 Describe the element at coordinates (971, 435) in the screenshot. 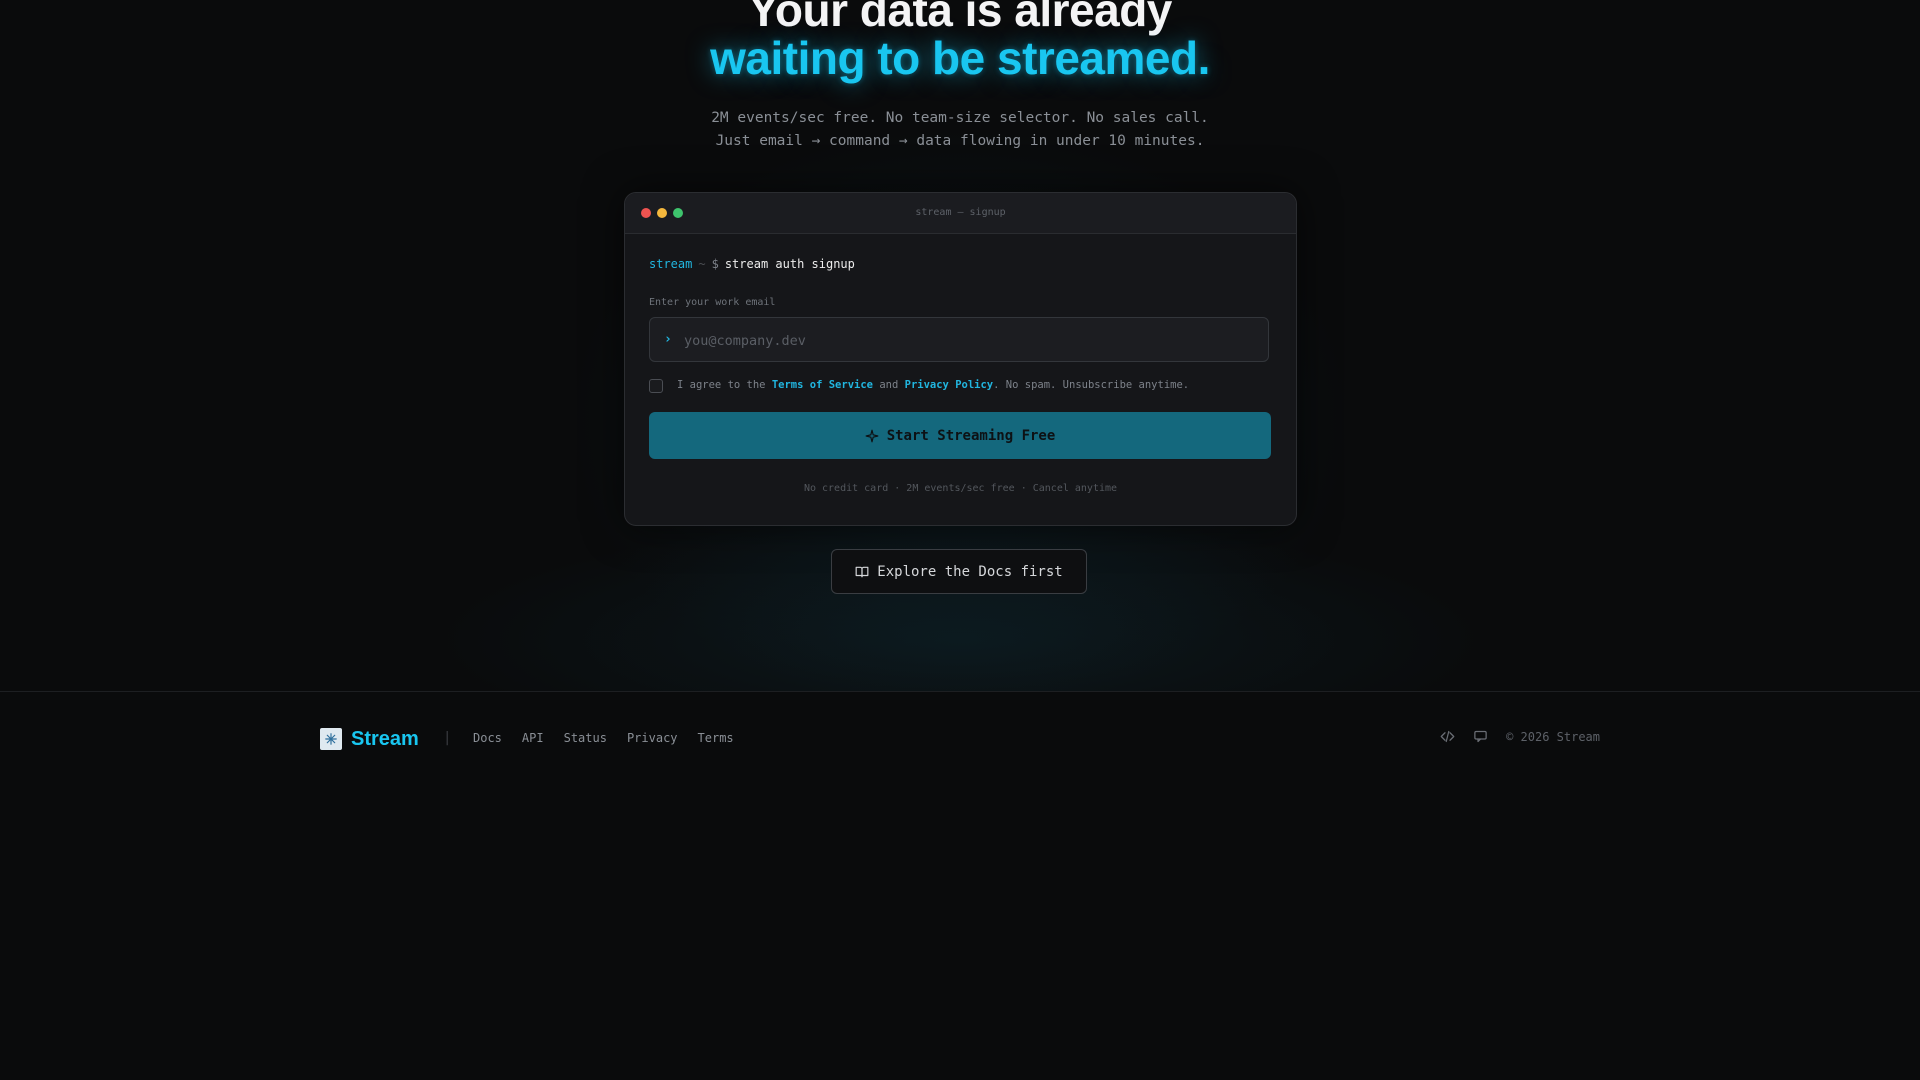

I see `start-streaming-label: Start Streaming Free` at that location.